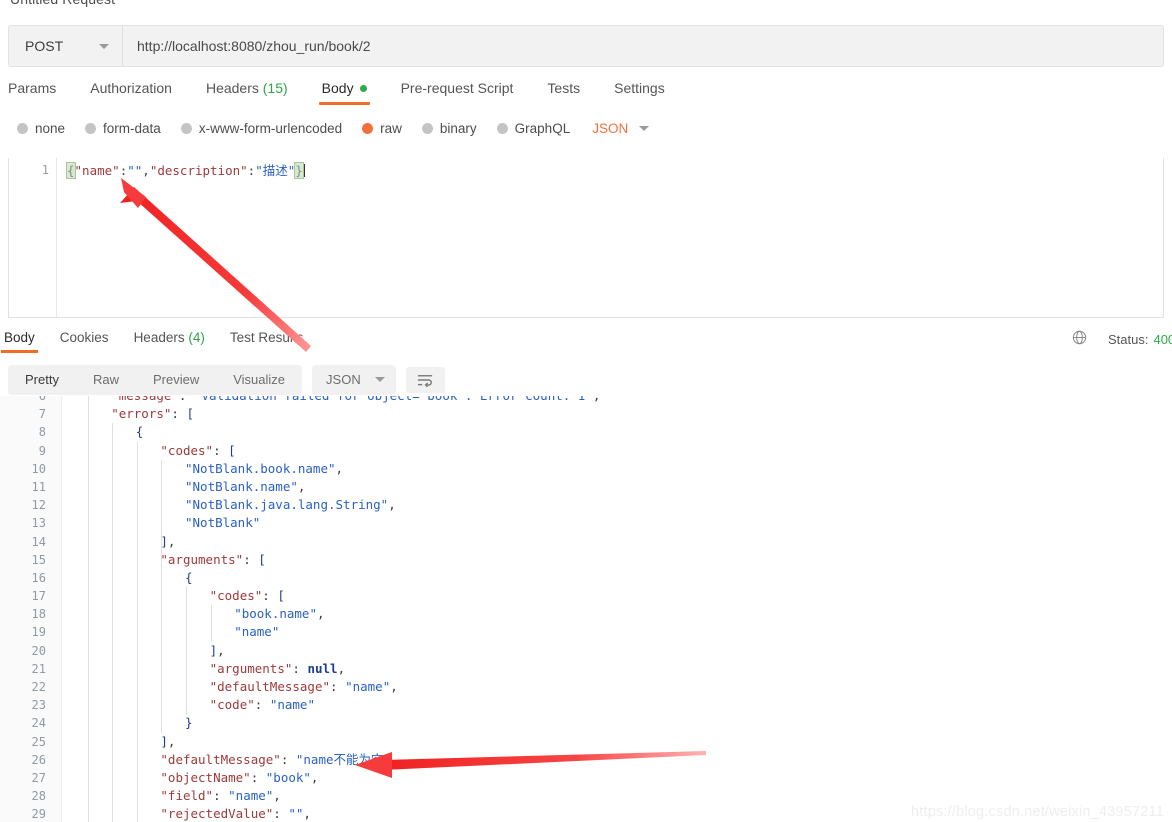 The image size is (1172, 822). Describe the element at coordinates (449, 128) in the screenshot. I see `body-type-binary: binary` at that location.